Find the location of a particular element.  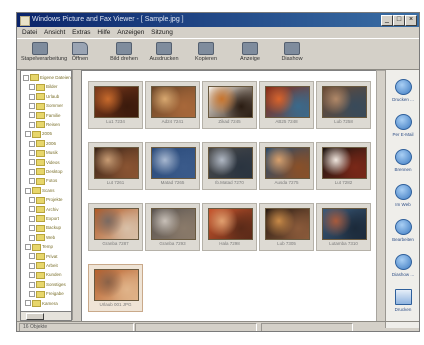

tree-item: 2005 is located at coordinates (38, 134).